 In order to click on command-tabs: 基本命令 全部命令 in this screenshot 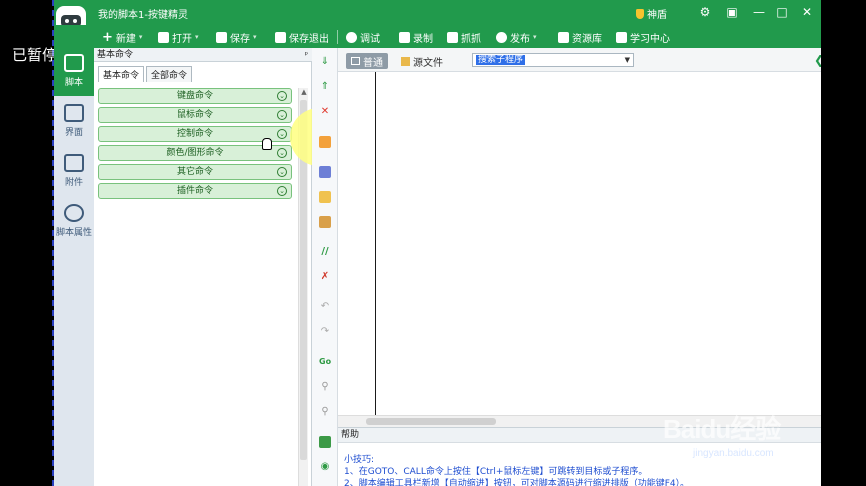, I will do `click(145, 74)`.